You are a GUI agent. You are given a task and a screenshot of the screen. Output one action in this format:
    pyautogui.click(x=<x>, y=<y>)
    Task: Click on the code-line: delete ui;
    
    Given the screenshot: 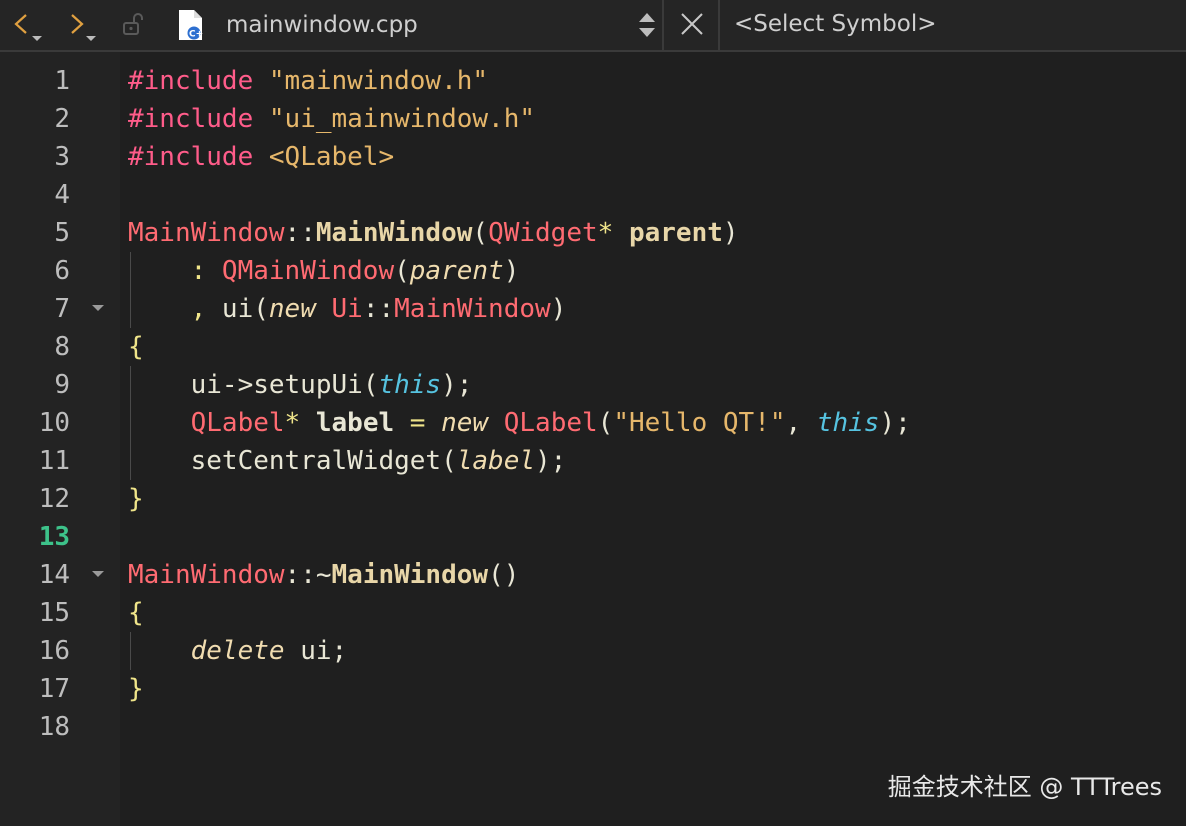 What is the action you would take?
    pyautogui.click(x=238, y=651)
    